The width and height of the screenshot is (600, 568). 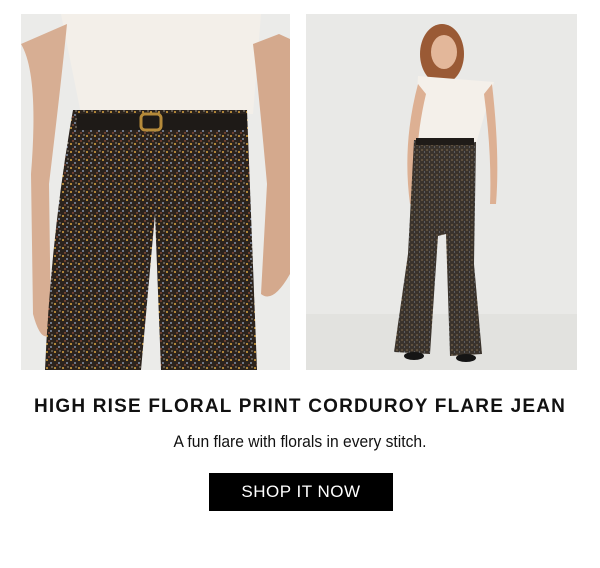 What do you see at coordinates (301, 492) in the screenshot?
I see `shop-it-now-button: SHOP IT NOW` at bounding box center [301, 492].